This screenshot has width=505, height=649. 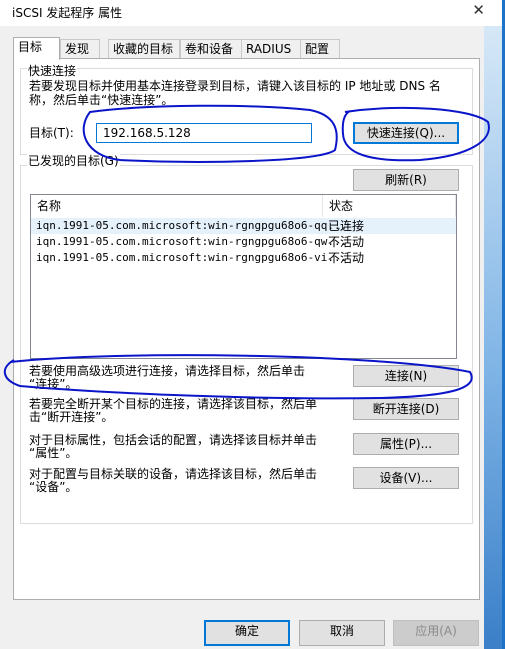 I want to click on quick-connect-label: 快速连接, so click(x=52, y=70).